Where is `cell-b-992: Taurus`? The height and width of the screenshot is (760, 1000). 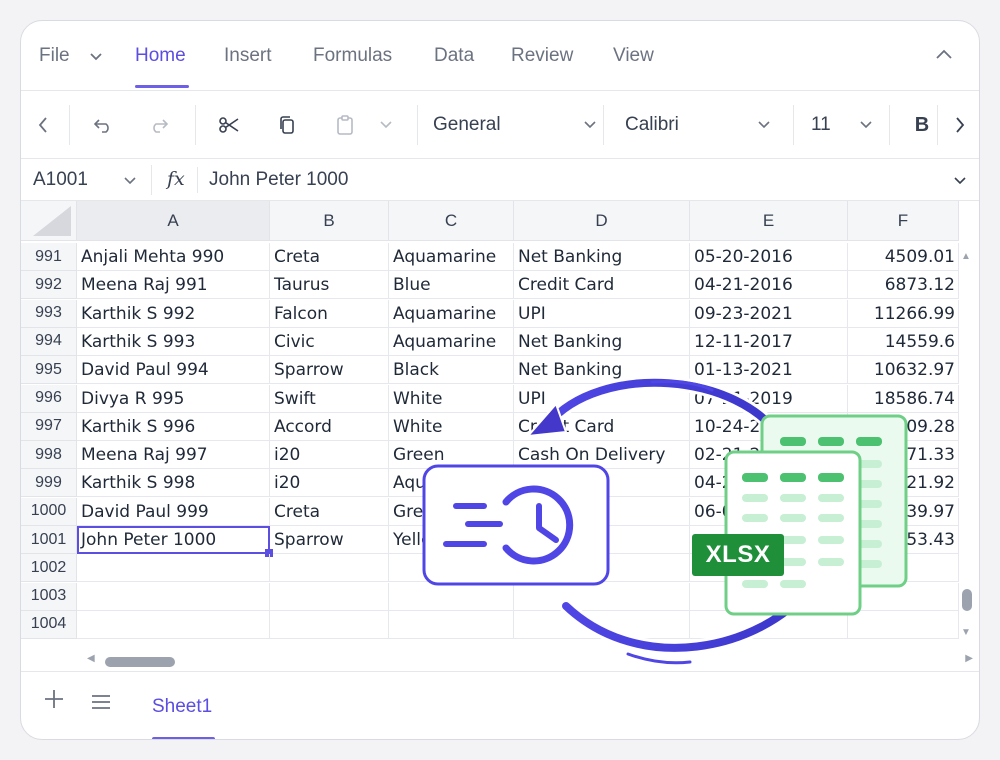 cell-b-992: Taurus is located at coordinates (329, 285).